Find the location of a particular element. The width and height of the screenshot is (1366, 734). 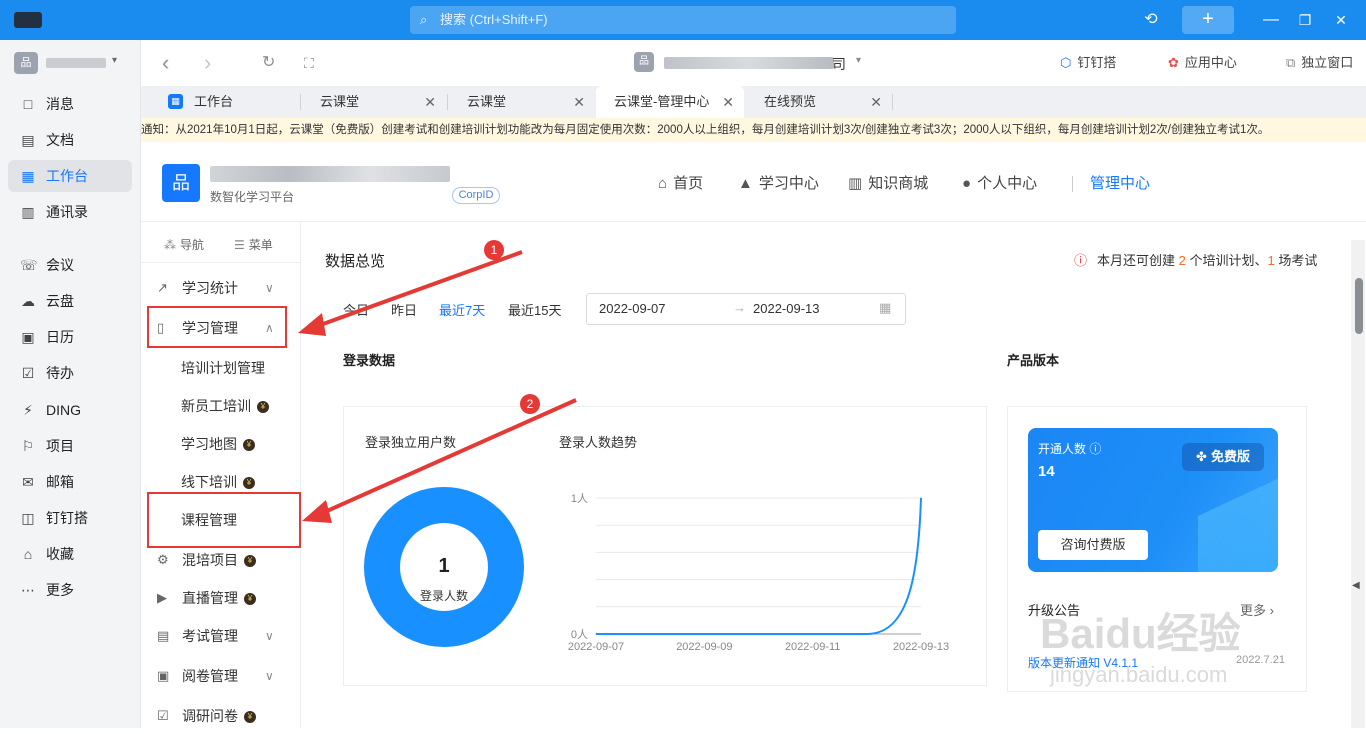

range-last-15-days: 最近15天 is located at coordinates (534, 309).